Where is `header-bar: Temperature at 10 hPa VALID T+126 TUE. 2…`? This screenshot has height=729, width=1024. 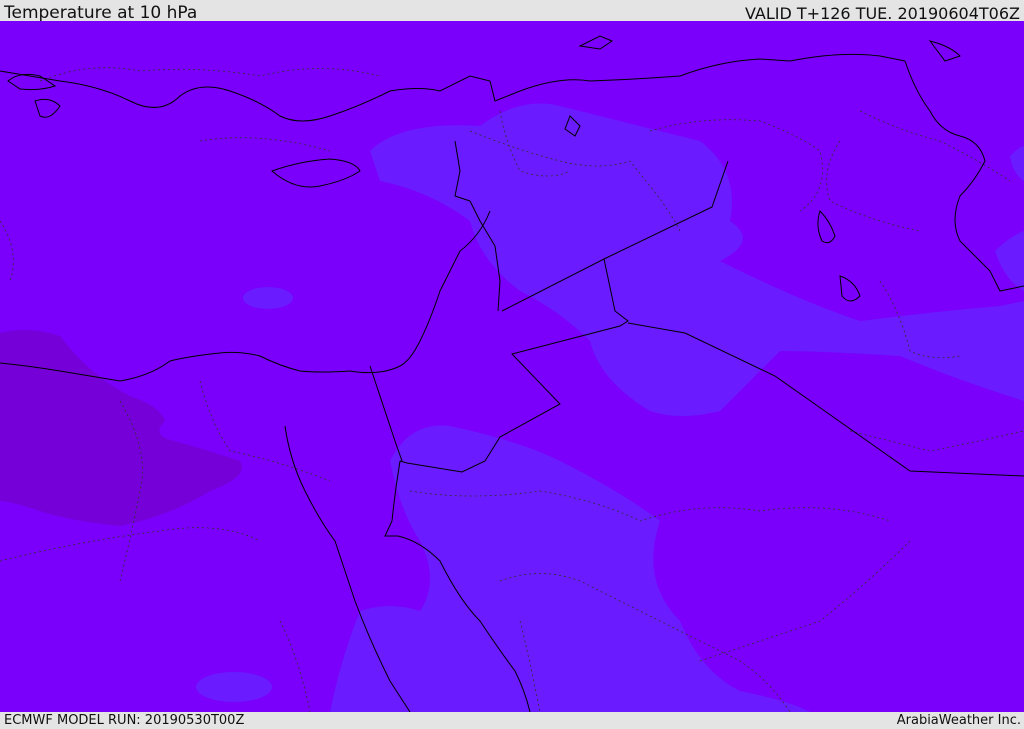
header-bar: Temperature at 10 hPa VALID T+126 TUE. 2… is located at coordinates (512, 11).